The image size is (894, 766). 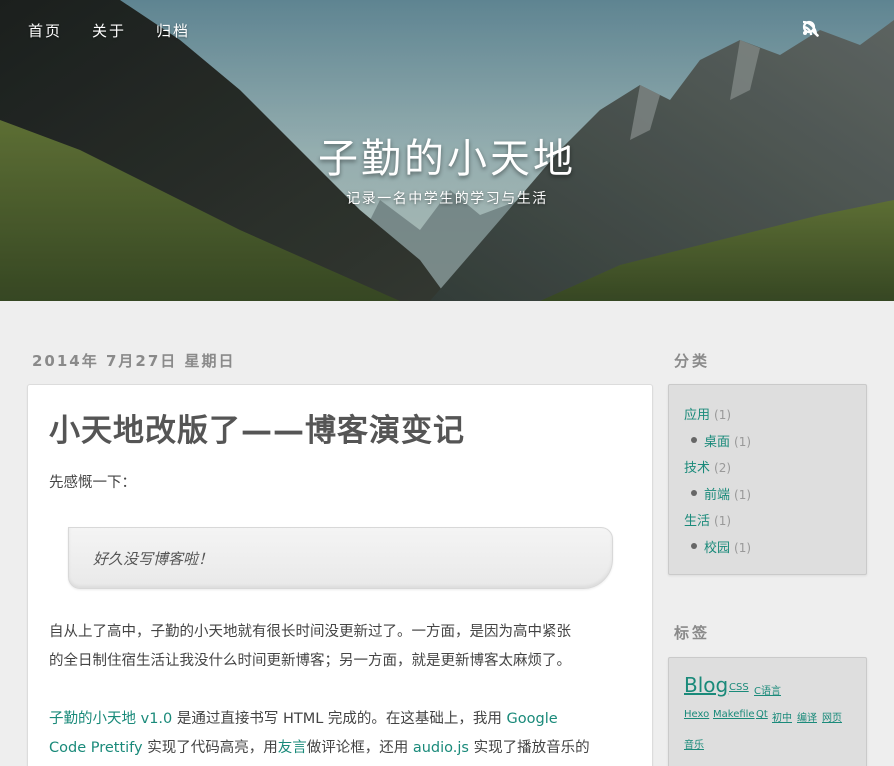 What do you see at coordinates (767, 689) in the screenshot?
I see `tag-c-language: C语言` at bounding box center [767, 689].